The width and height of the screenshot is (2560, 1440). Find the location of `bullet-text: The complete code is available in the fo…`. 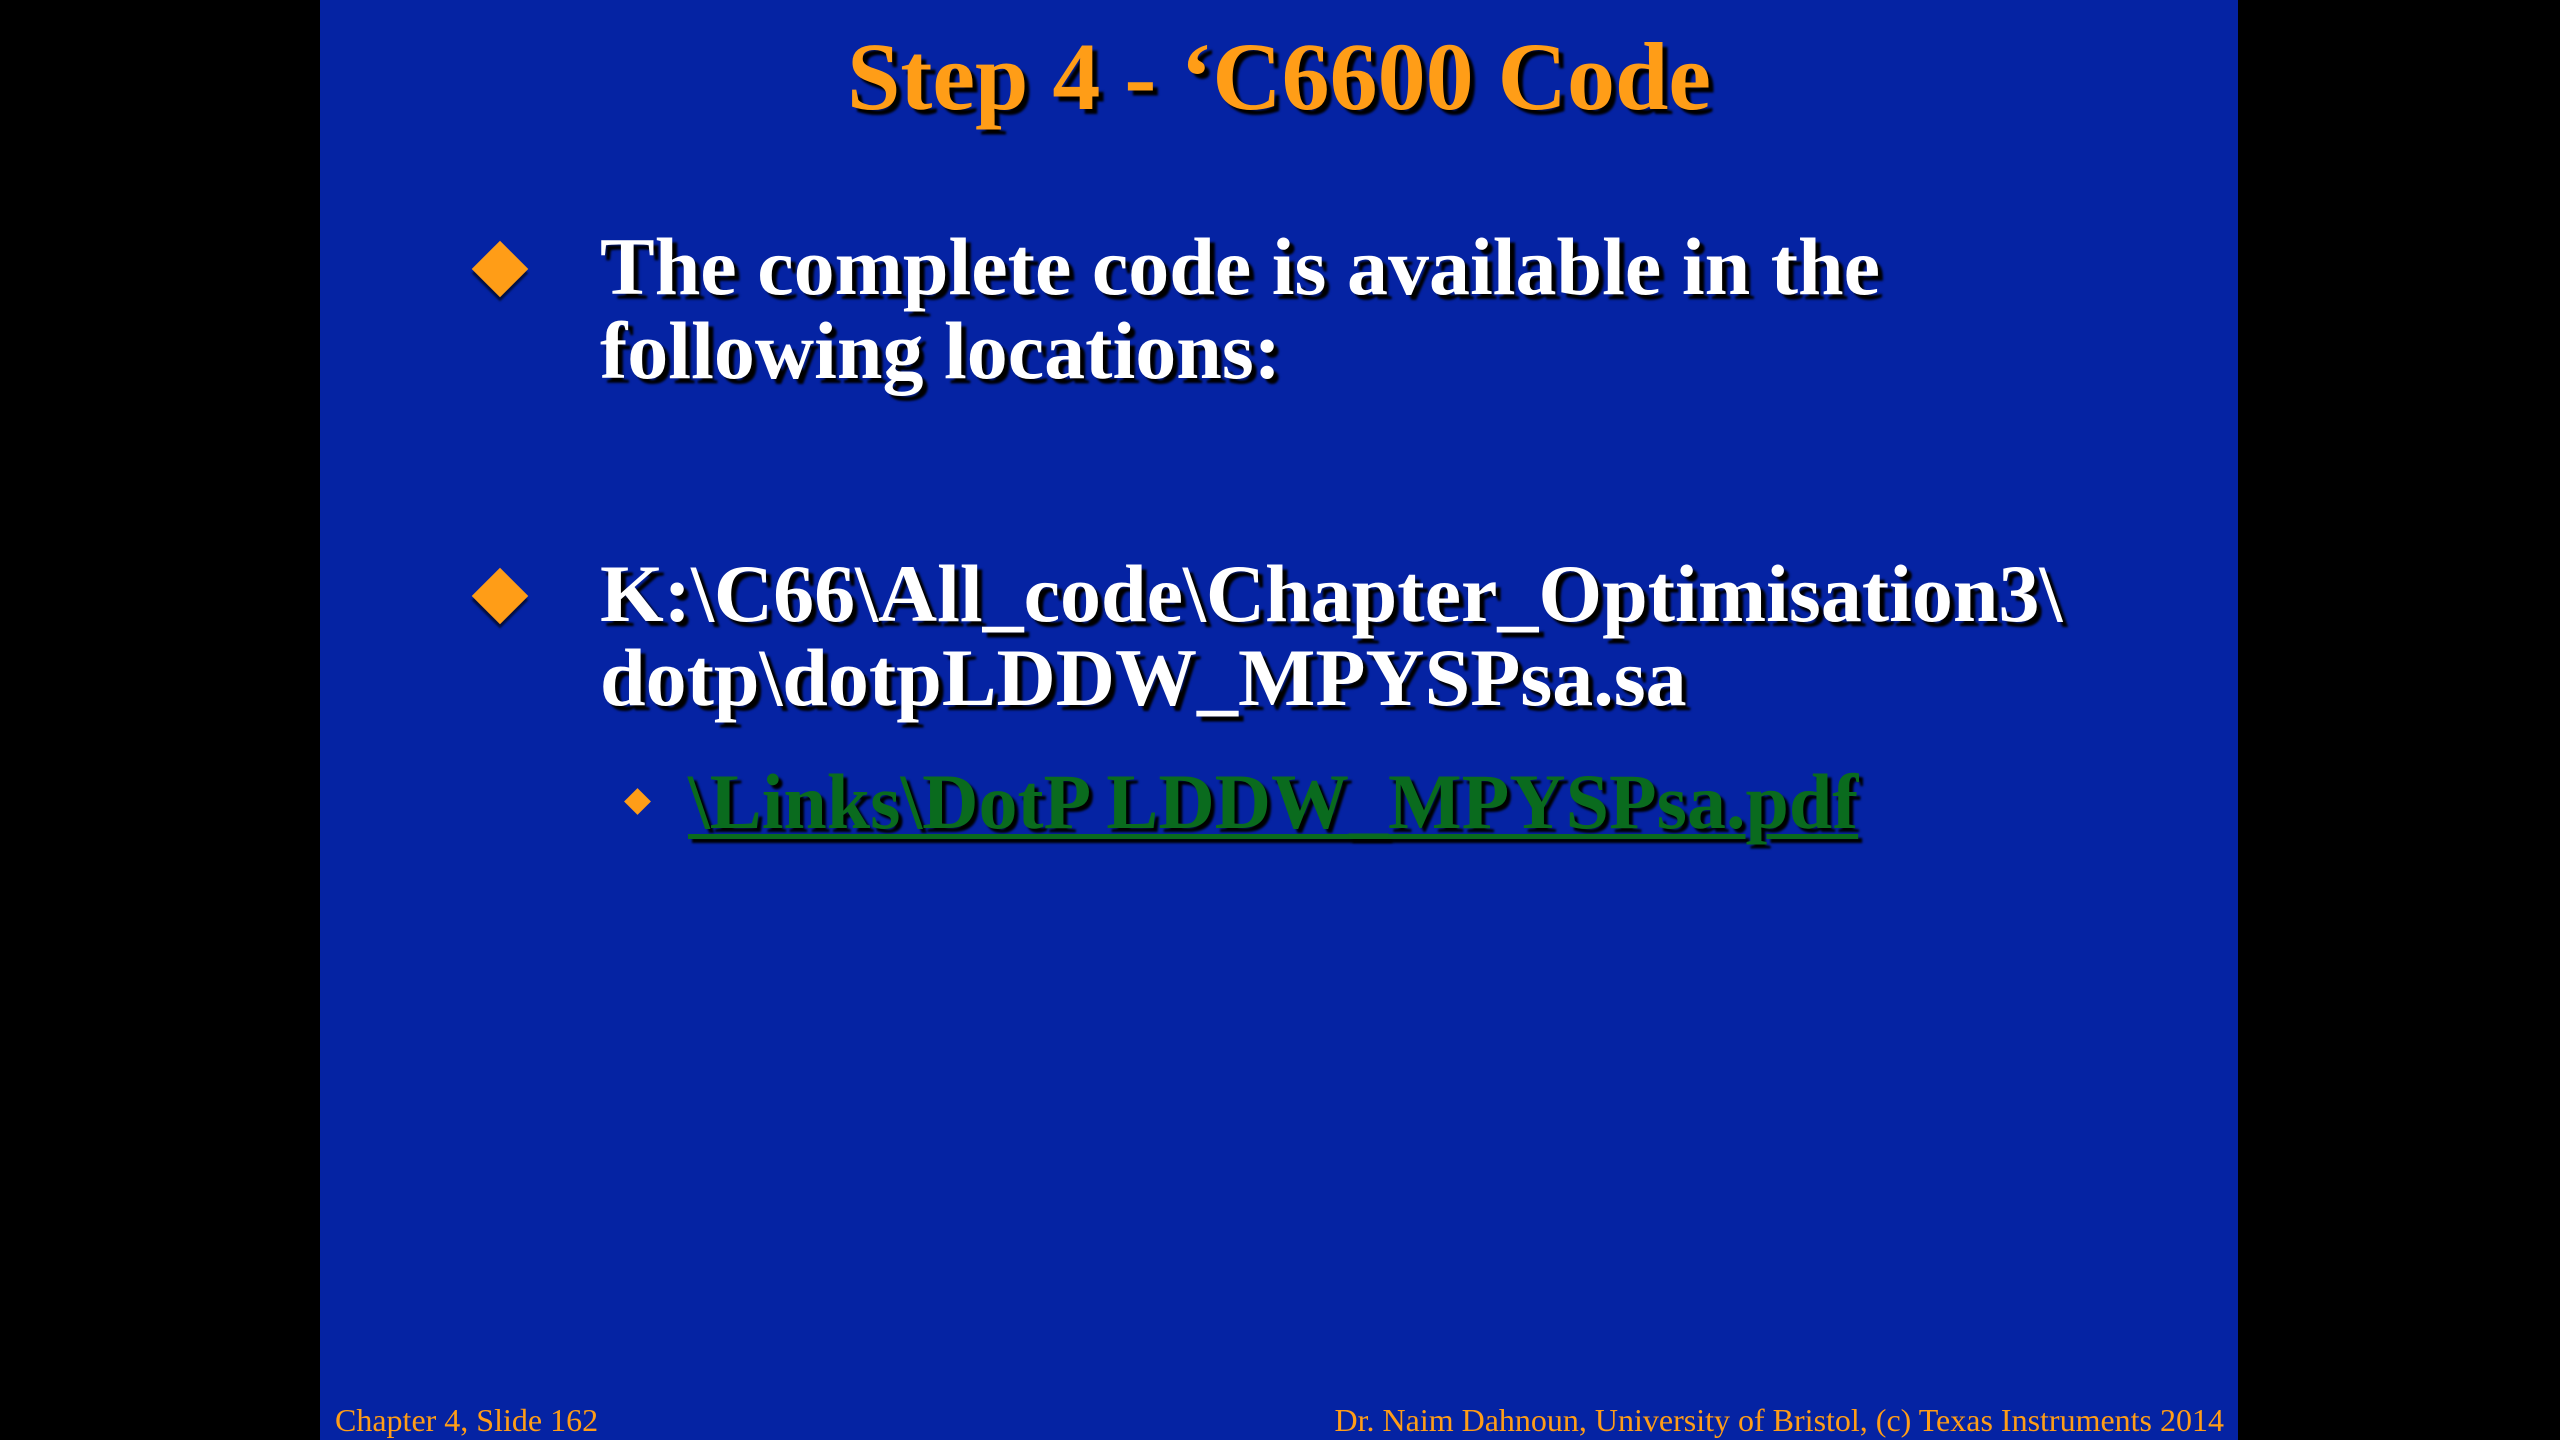

bullet-text: The complete code is available in the fo… is located at coordinates (1410, 309).